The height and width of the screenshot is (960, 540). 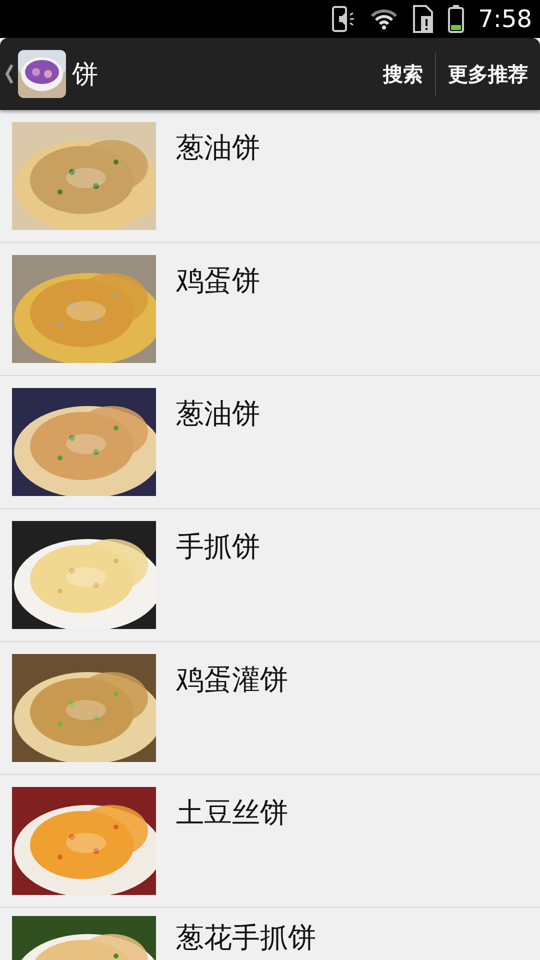 I want to click on action-button: 更多推荐, so click(x=487, y=74).